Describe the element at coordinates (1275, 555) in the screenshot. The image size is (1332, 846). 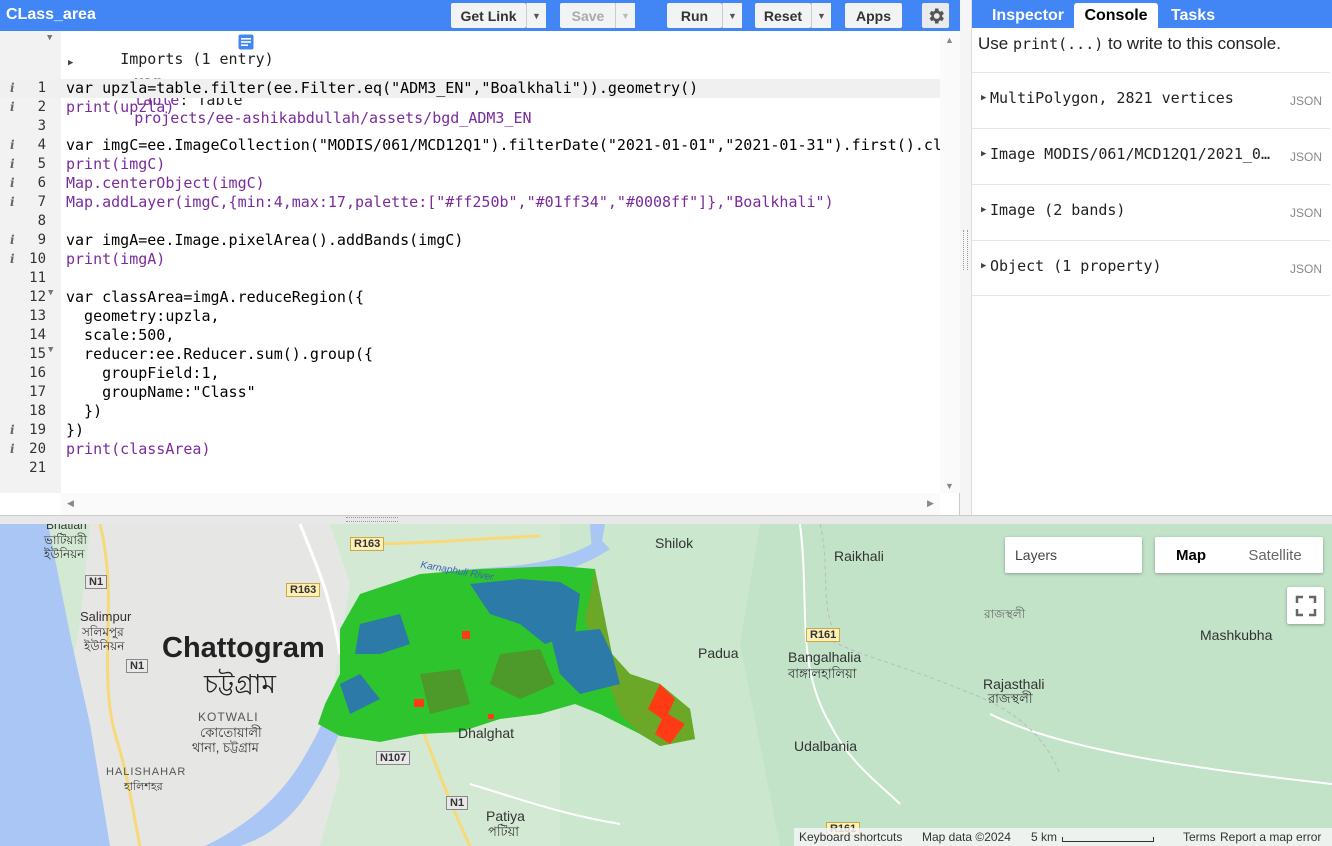
I see `map-type-satellite-button: Satellite` at that location.